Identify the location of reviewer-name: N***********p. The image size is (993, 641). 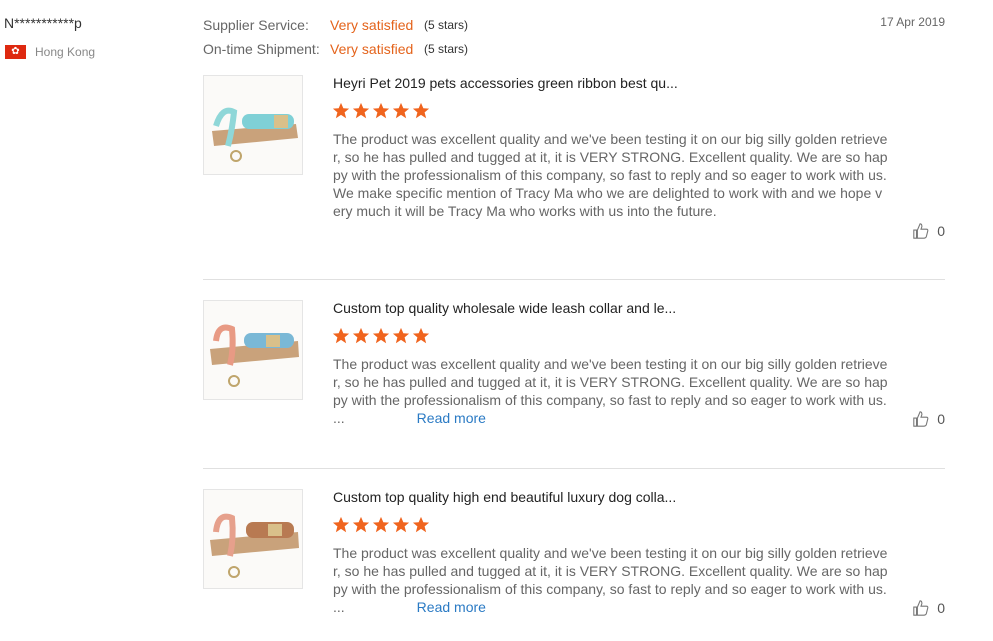
(43, 23).